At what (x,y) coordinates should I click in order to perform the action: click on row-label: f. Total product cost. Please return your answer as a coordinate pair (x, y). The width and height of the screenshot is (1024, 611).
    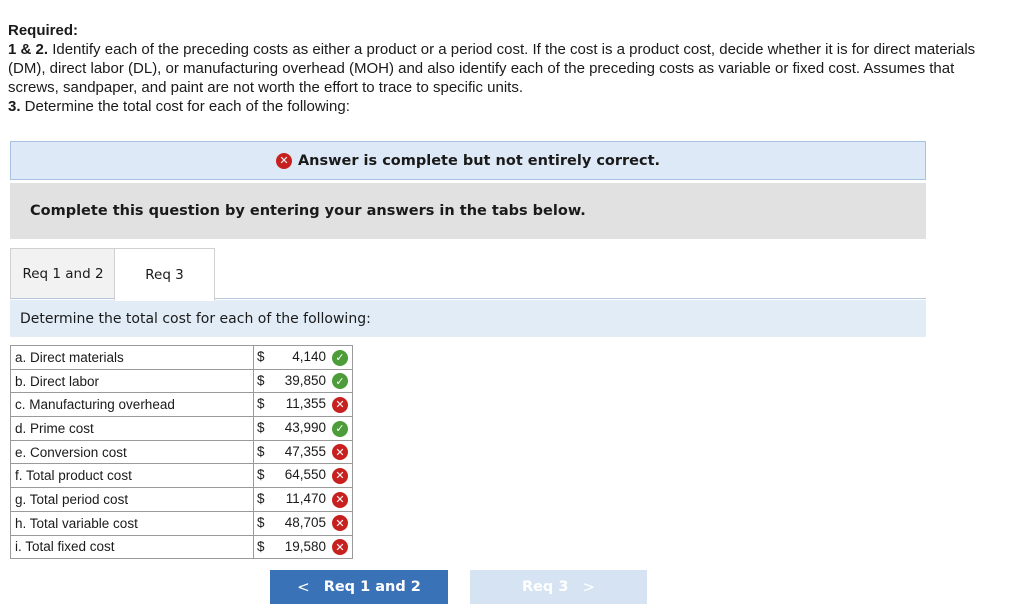
    Looking at the image, I should click on (132, 476).